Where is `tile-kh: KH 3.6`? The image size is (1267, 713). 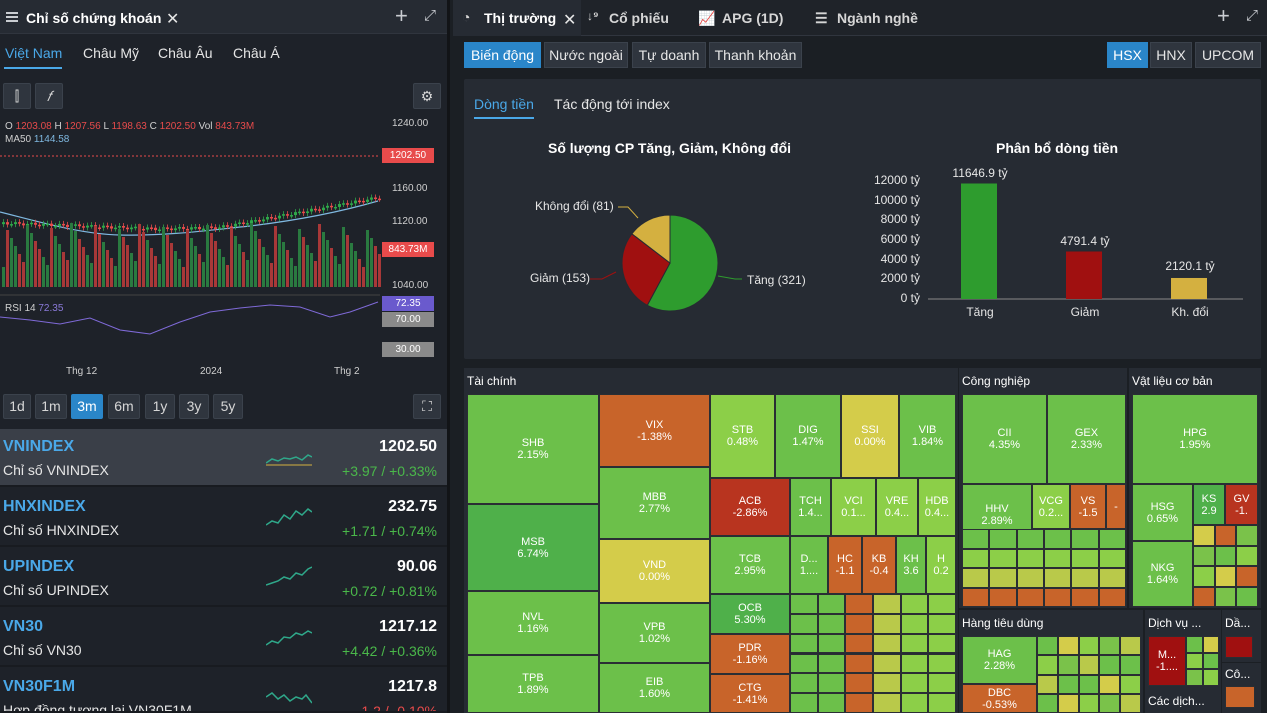 tile-kh: KH 3.6 is located at coordinates (911, 565).